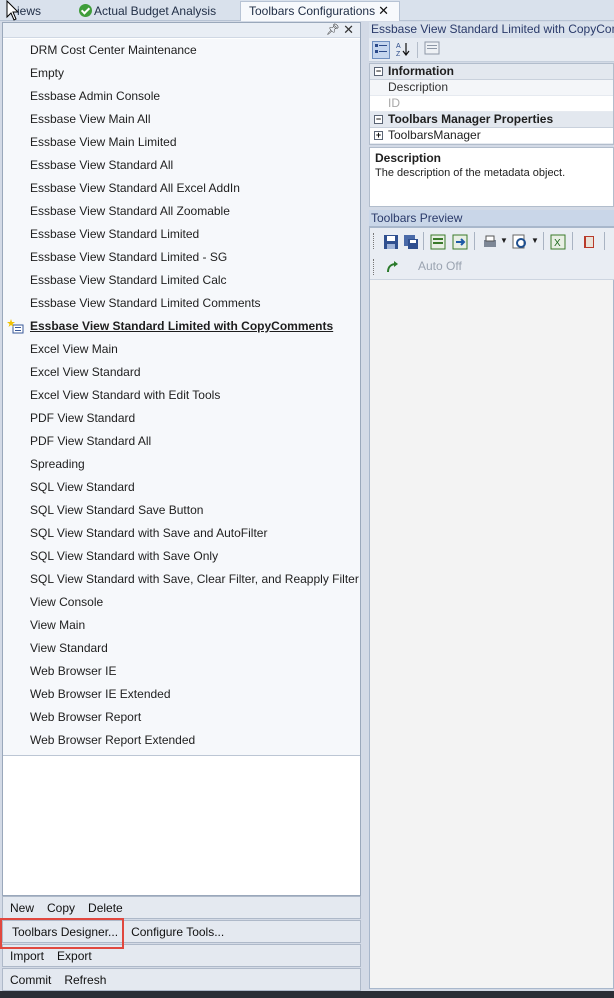 This screenshot has height=998, width=614. Describe the element at coordinates (403, 50) in the screenshot. I see `sort-alphabetical-icon: AZ` at that location.